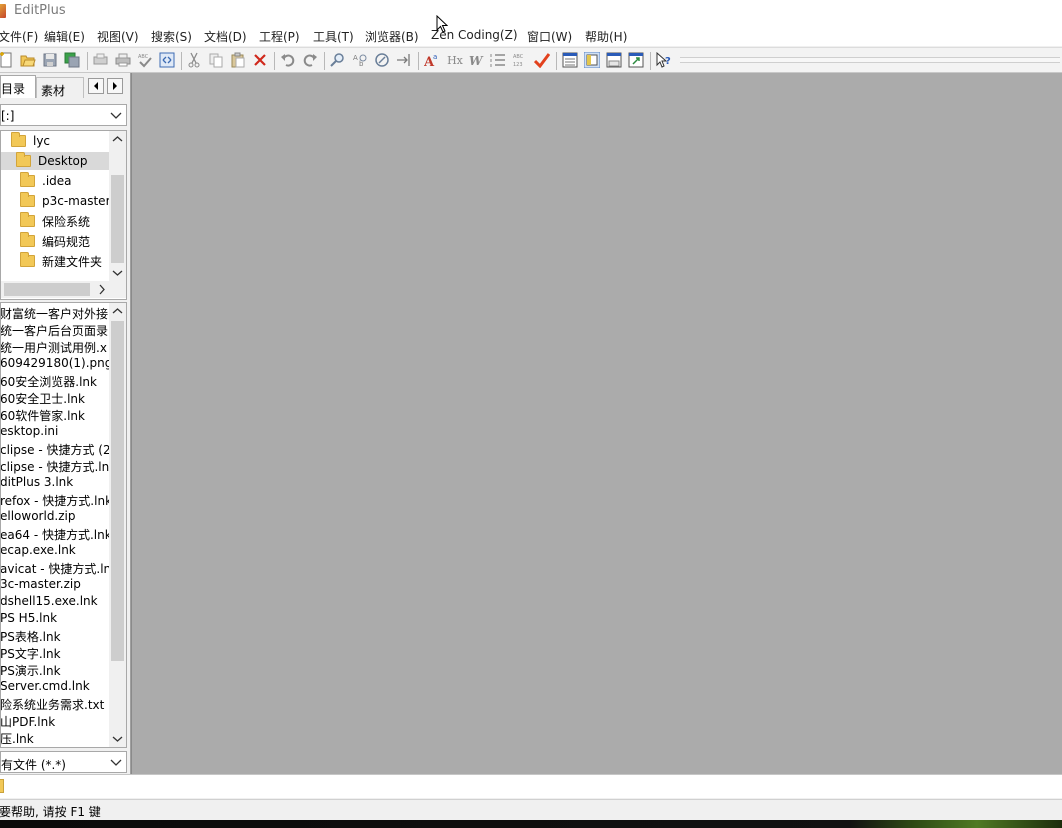  Describe the element at coordinates (549, 36) in the screenshot. I see `menu-window: 窗口(W)` at that location.